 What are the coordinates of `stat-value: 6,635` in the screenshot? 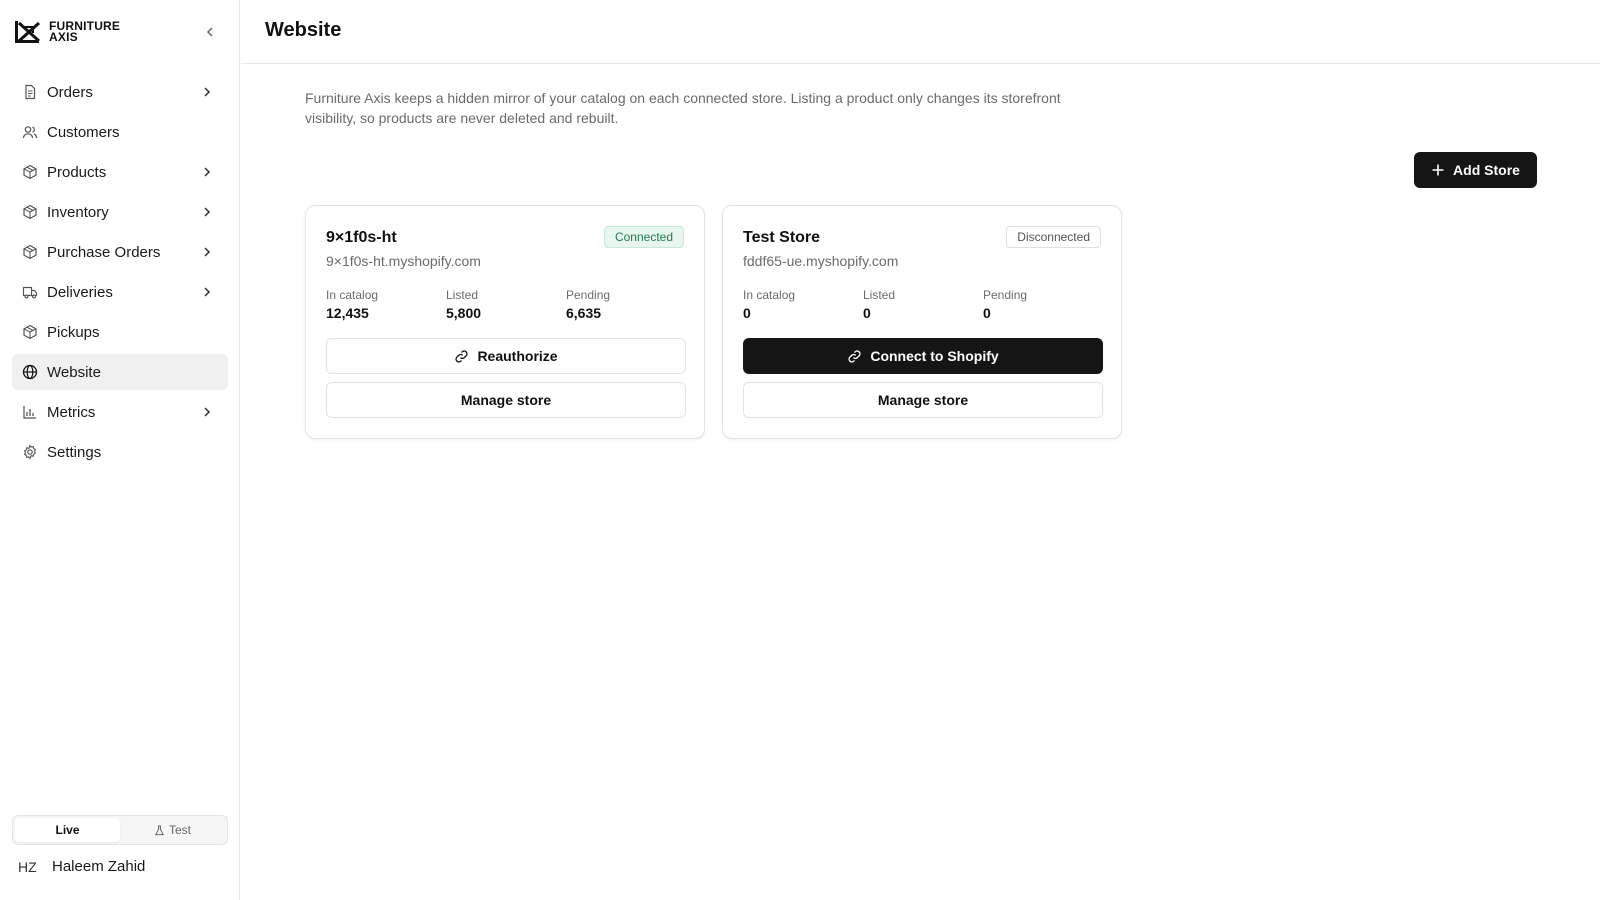 It's located at (584, 313).